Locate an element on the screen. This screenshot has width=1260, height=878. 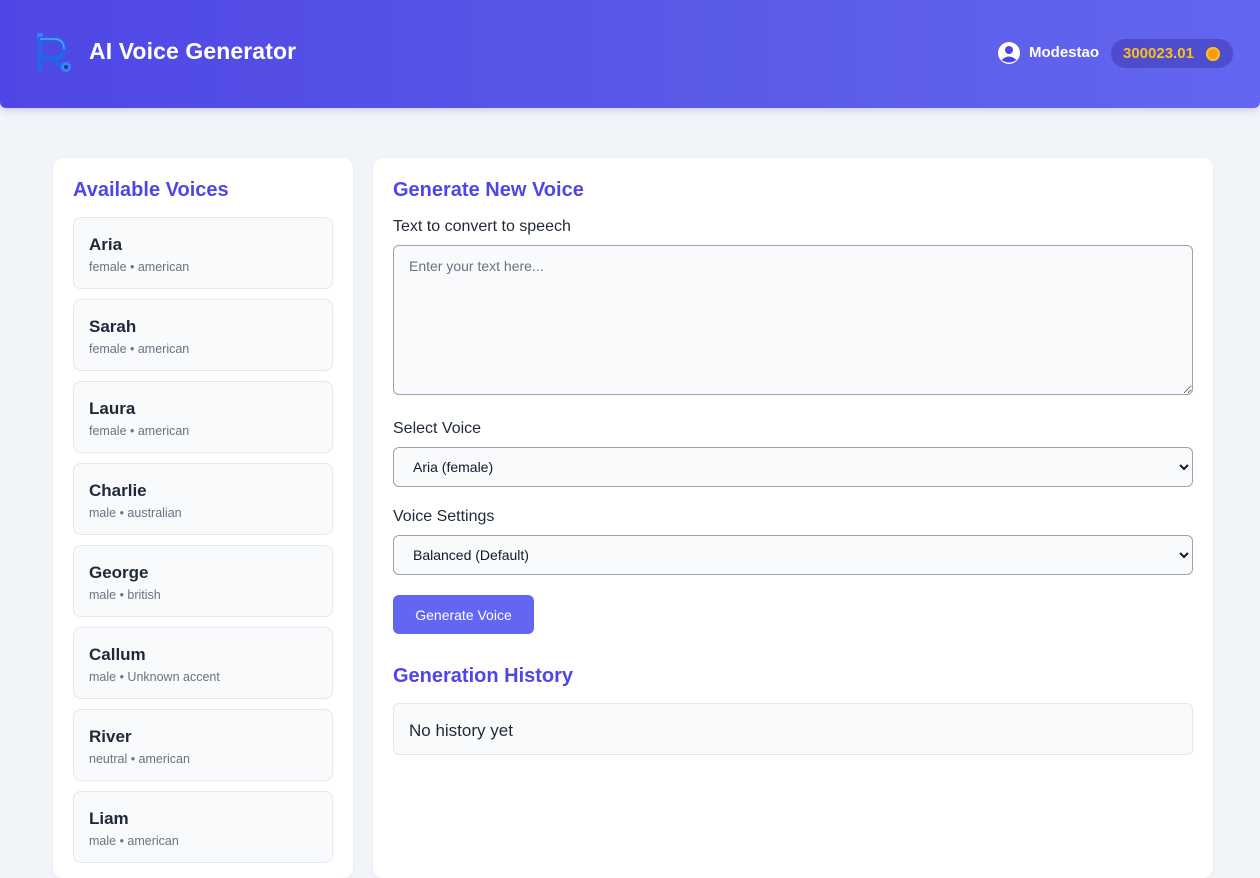
history-empty-text: No history yet is located at coordinates (461, 730).